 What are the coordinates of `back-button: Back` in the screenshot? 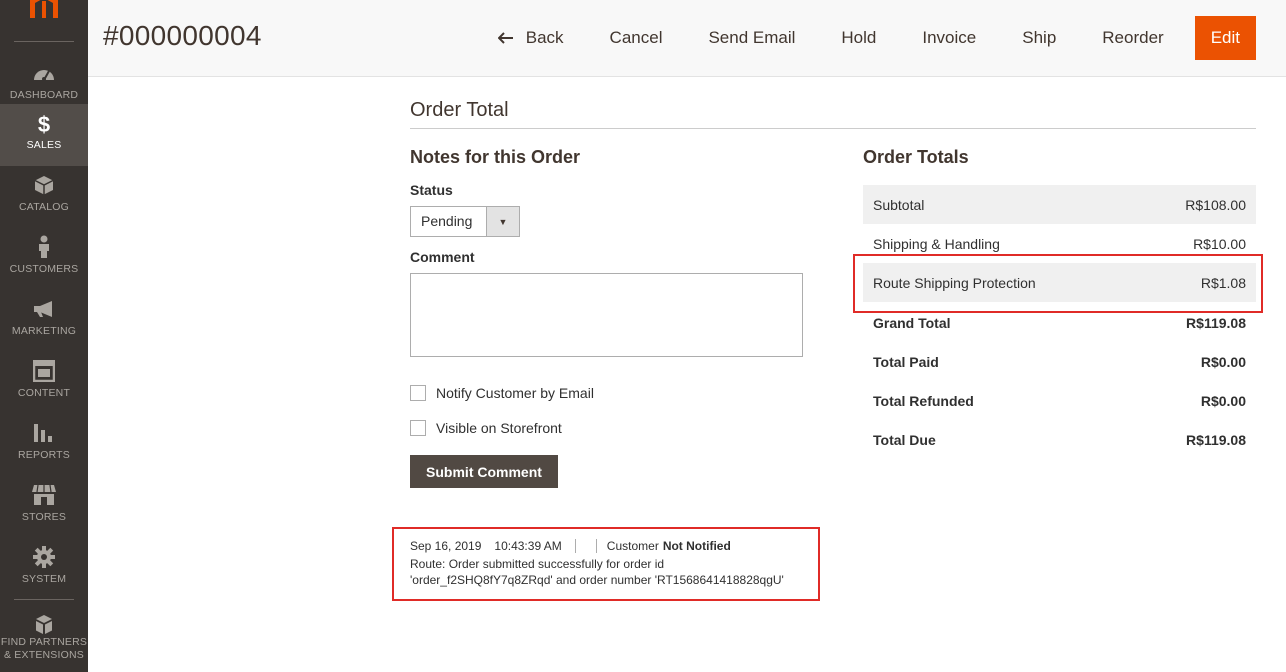 It's located at (531, 38).